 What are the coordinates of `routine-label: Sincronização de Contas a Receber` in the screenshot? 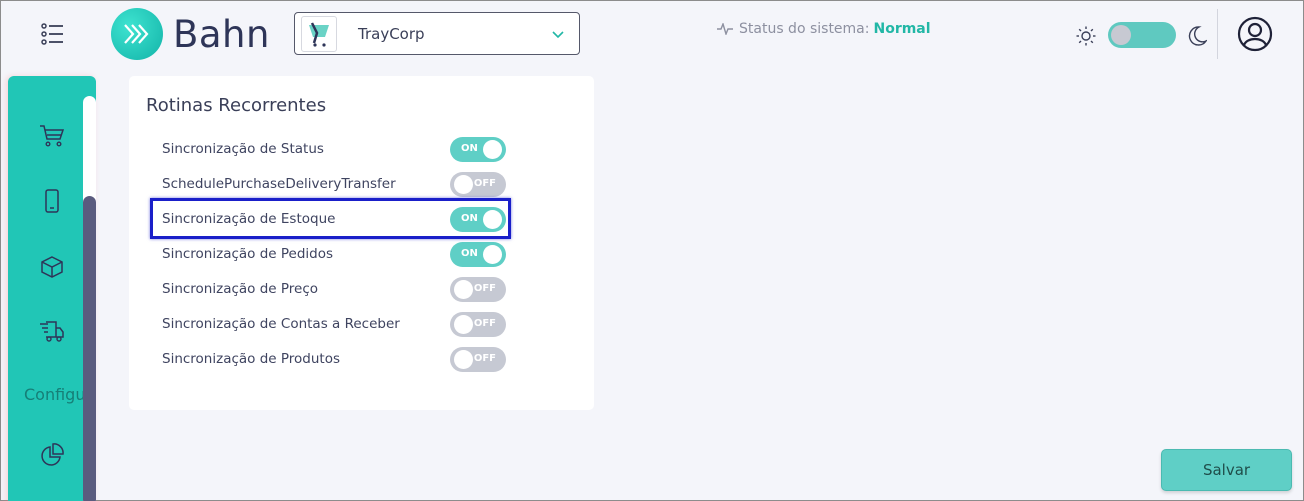 It's located at (281, 324).